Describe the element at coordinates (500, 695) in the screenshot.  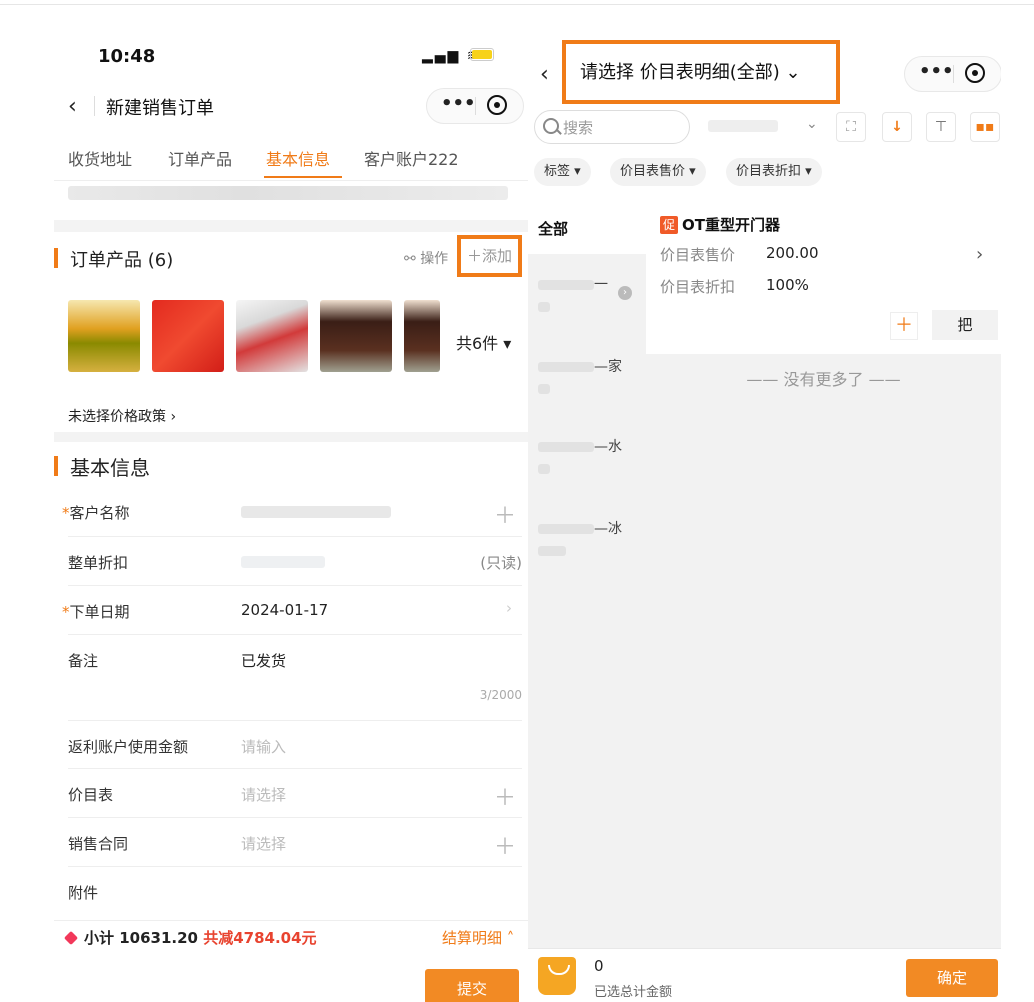
I see `note-char-counter: 3/2000` at that location.